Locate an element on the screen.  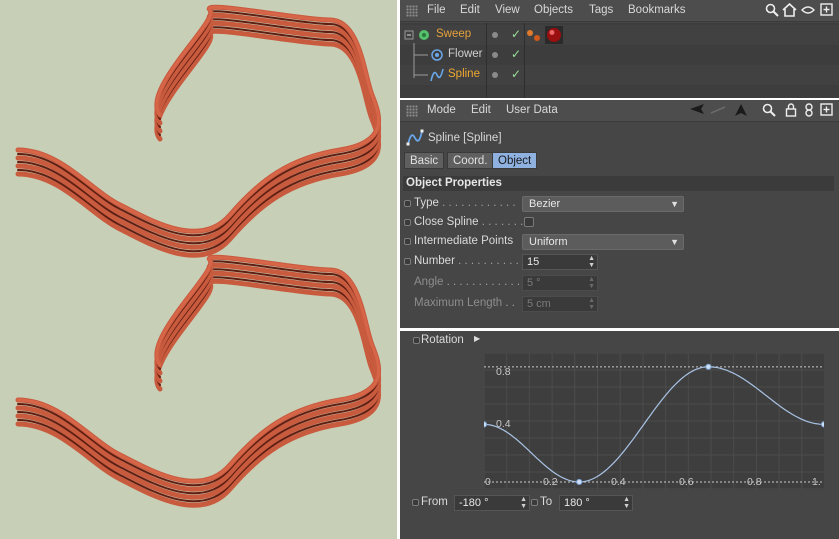
prop-maximum-length-label: Maximum Length . . is located at coordinates (464, 303).